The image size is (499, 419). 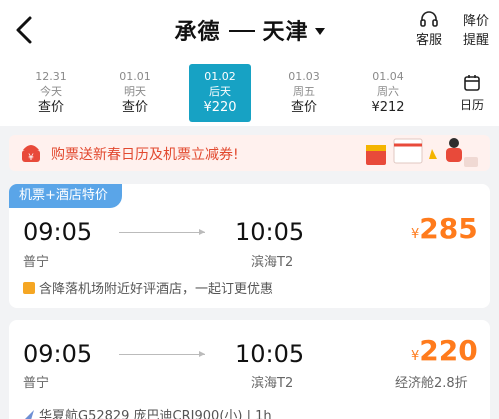 I want to click on date-weekday: 周六, so click(x=388, y=91).